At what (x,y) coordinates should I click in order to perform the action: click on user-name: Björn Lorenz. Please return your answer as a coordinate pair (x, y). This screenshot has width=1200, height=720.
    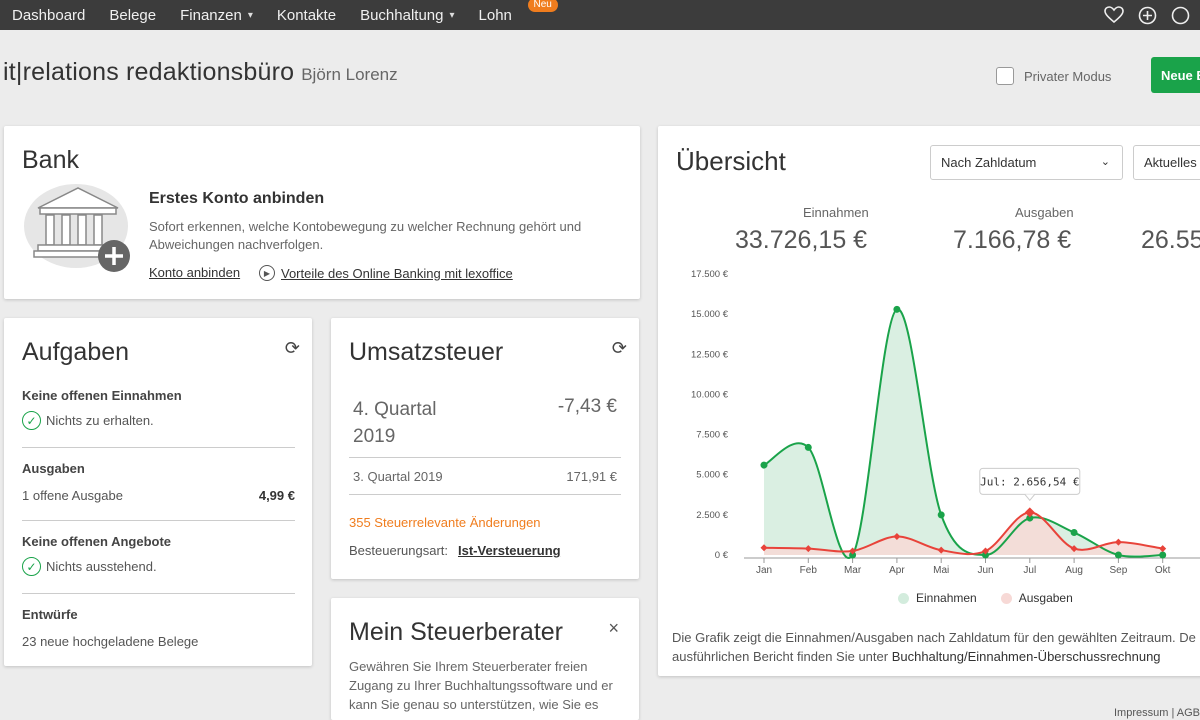
    Looking at the image, I should click on (349, 74).